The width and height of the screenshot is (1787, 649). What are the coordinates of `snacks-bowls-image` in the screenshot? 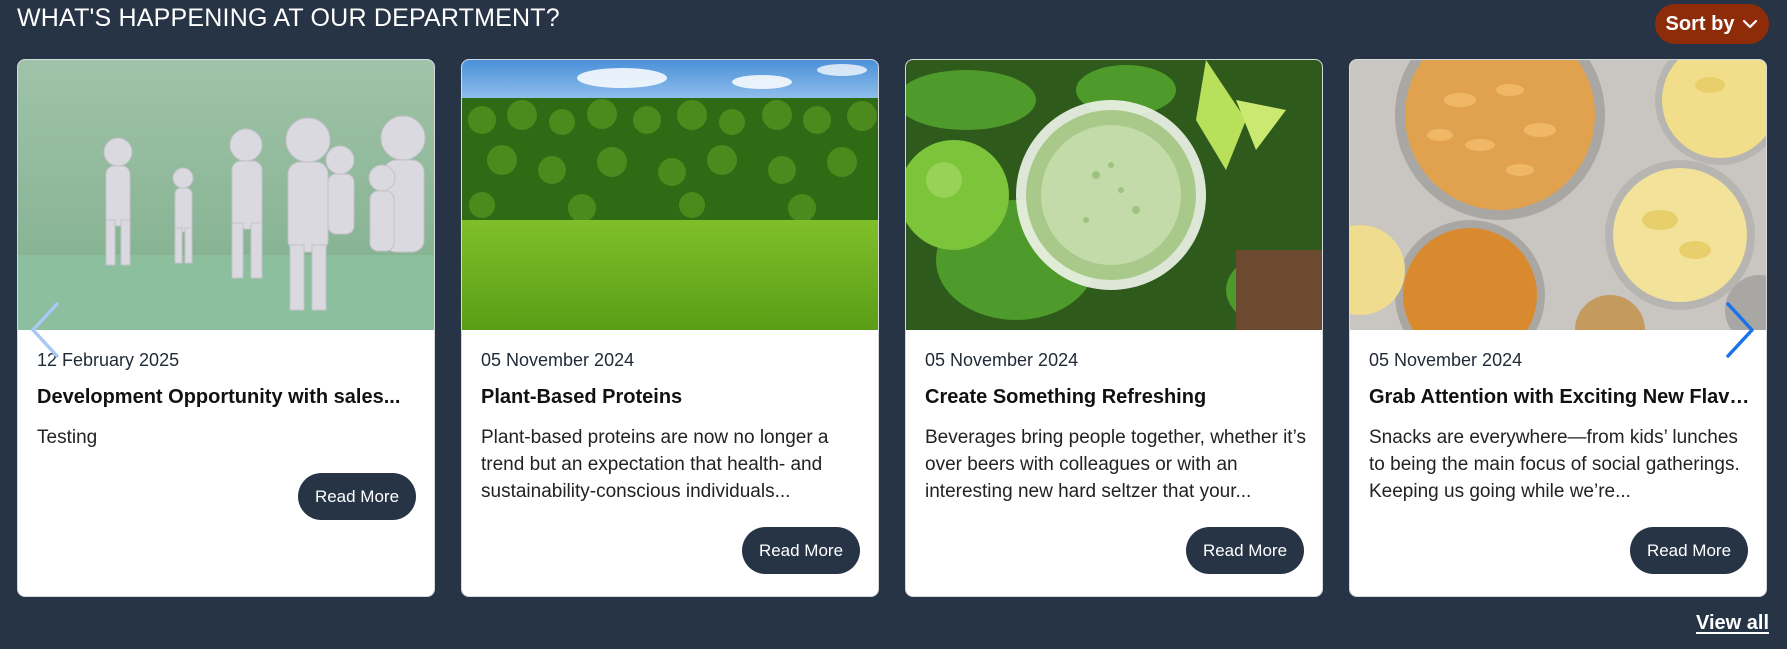 It's located at (1558, 195).